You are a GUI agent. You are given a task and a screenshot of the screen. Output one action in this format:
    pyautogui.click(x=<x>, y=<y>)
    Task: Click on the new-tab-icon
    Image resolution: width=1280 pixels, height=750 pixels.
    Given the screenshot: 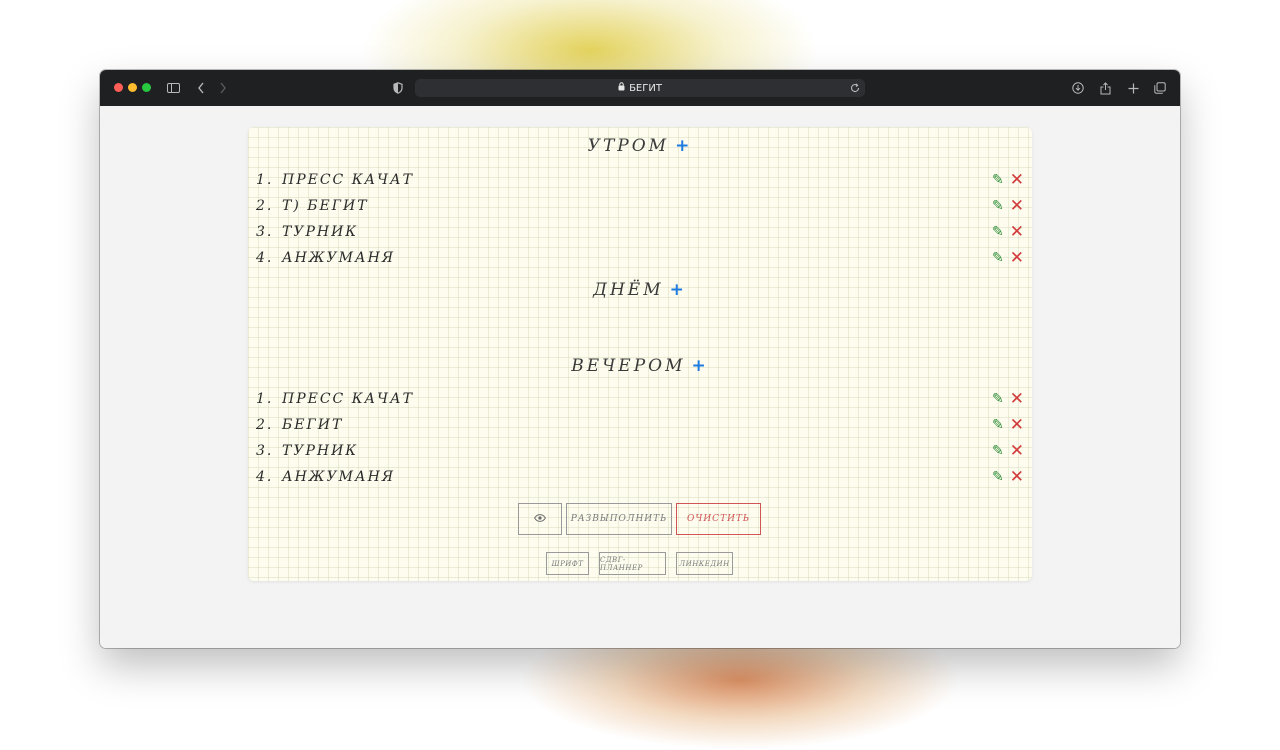 What is the action you would take?
    pyautogui.click(x=1133, y=88)
    